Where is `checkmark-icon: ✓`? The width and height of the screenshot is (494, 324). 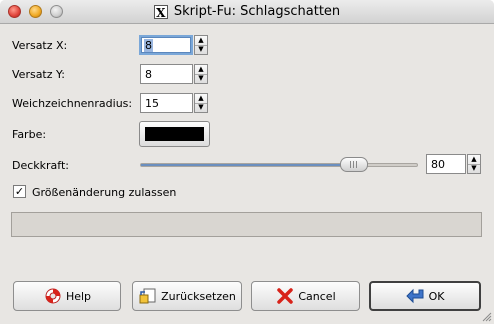
checkmark-icon: ✓ is located at coordinates (19, 191).